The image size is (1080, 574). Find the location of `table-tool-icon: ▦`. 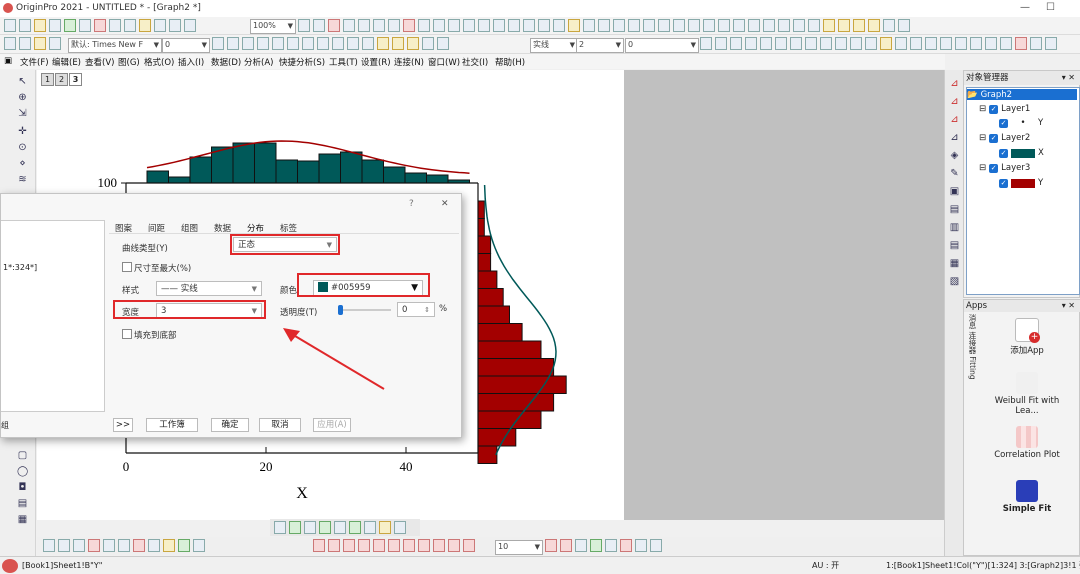

table-tool-icon: ▦ is located at coordinates (22, 519).